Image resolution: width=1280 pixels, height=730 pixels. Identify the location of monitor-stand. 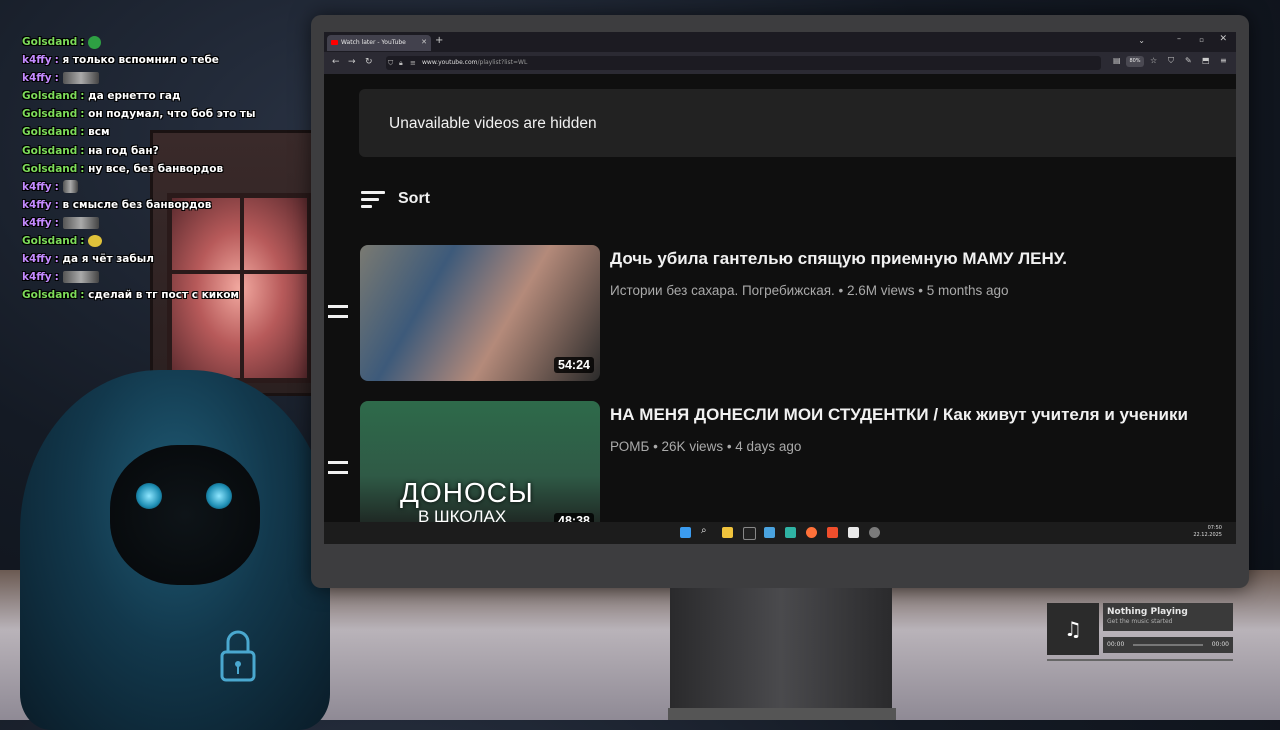
(781, 654).